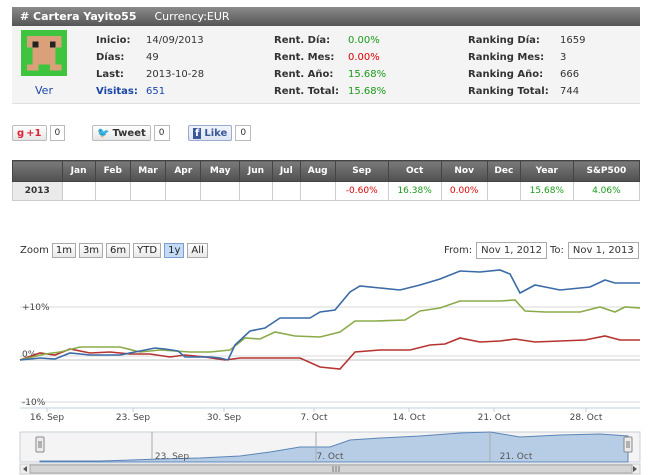  What do you see at coordinates (494, 418) in the screenshot?
I see `x-tick-label: 21. Oct` at bounding box center [494, 418].